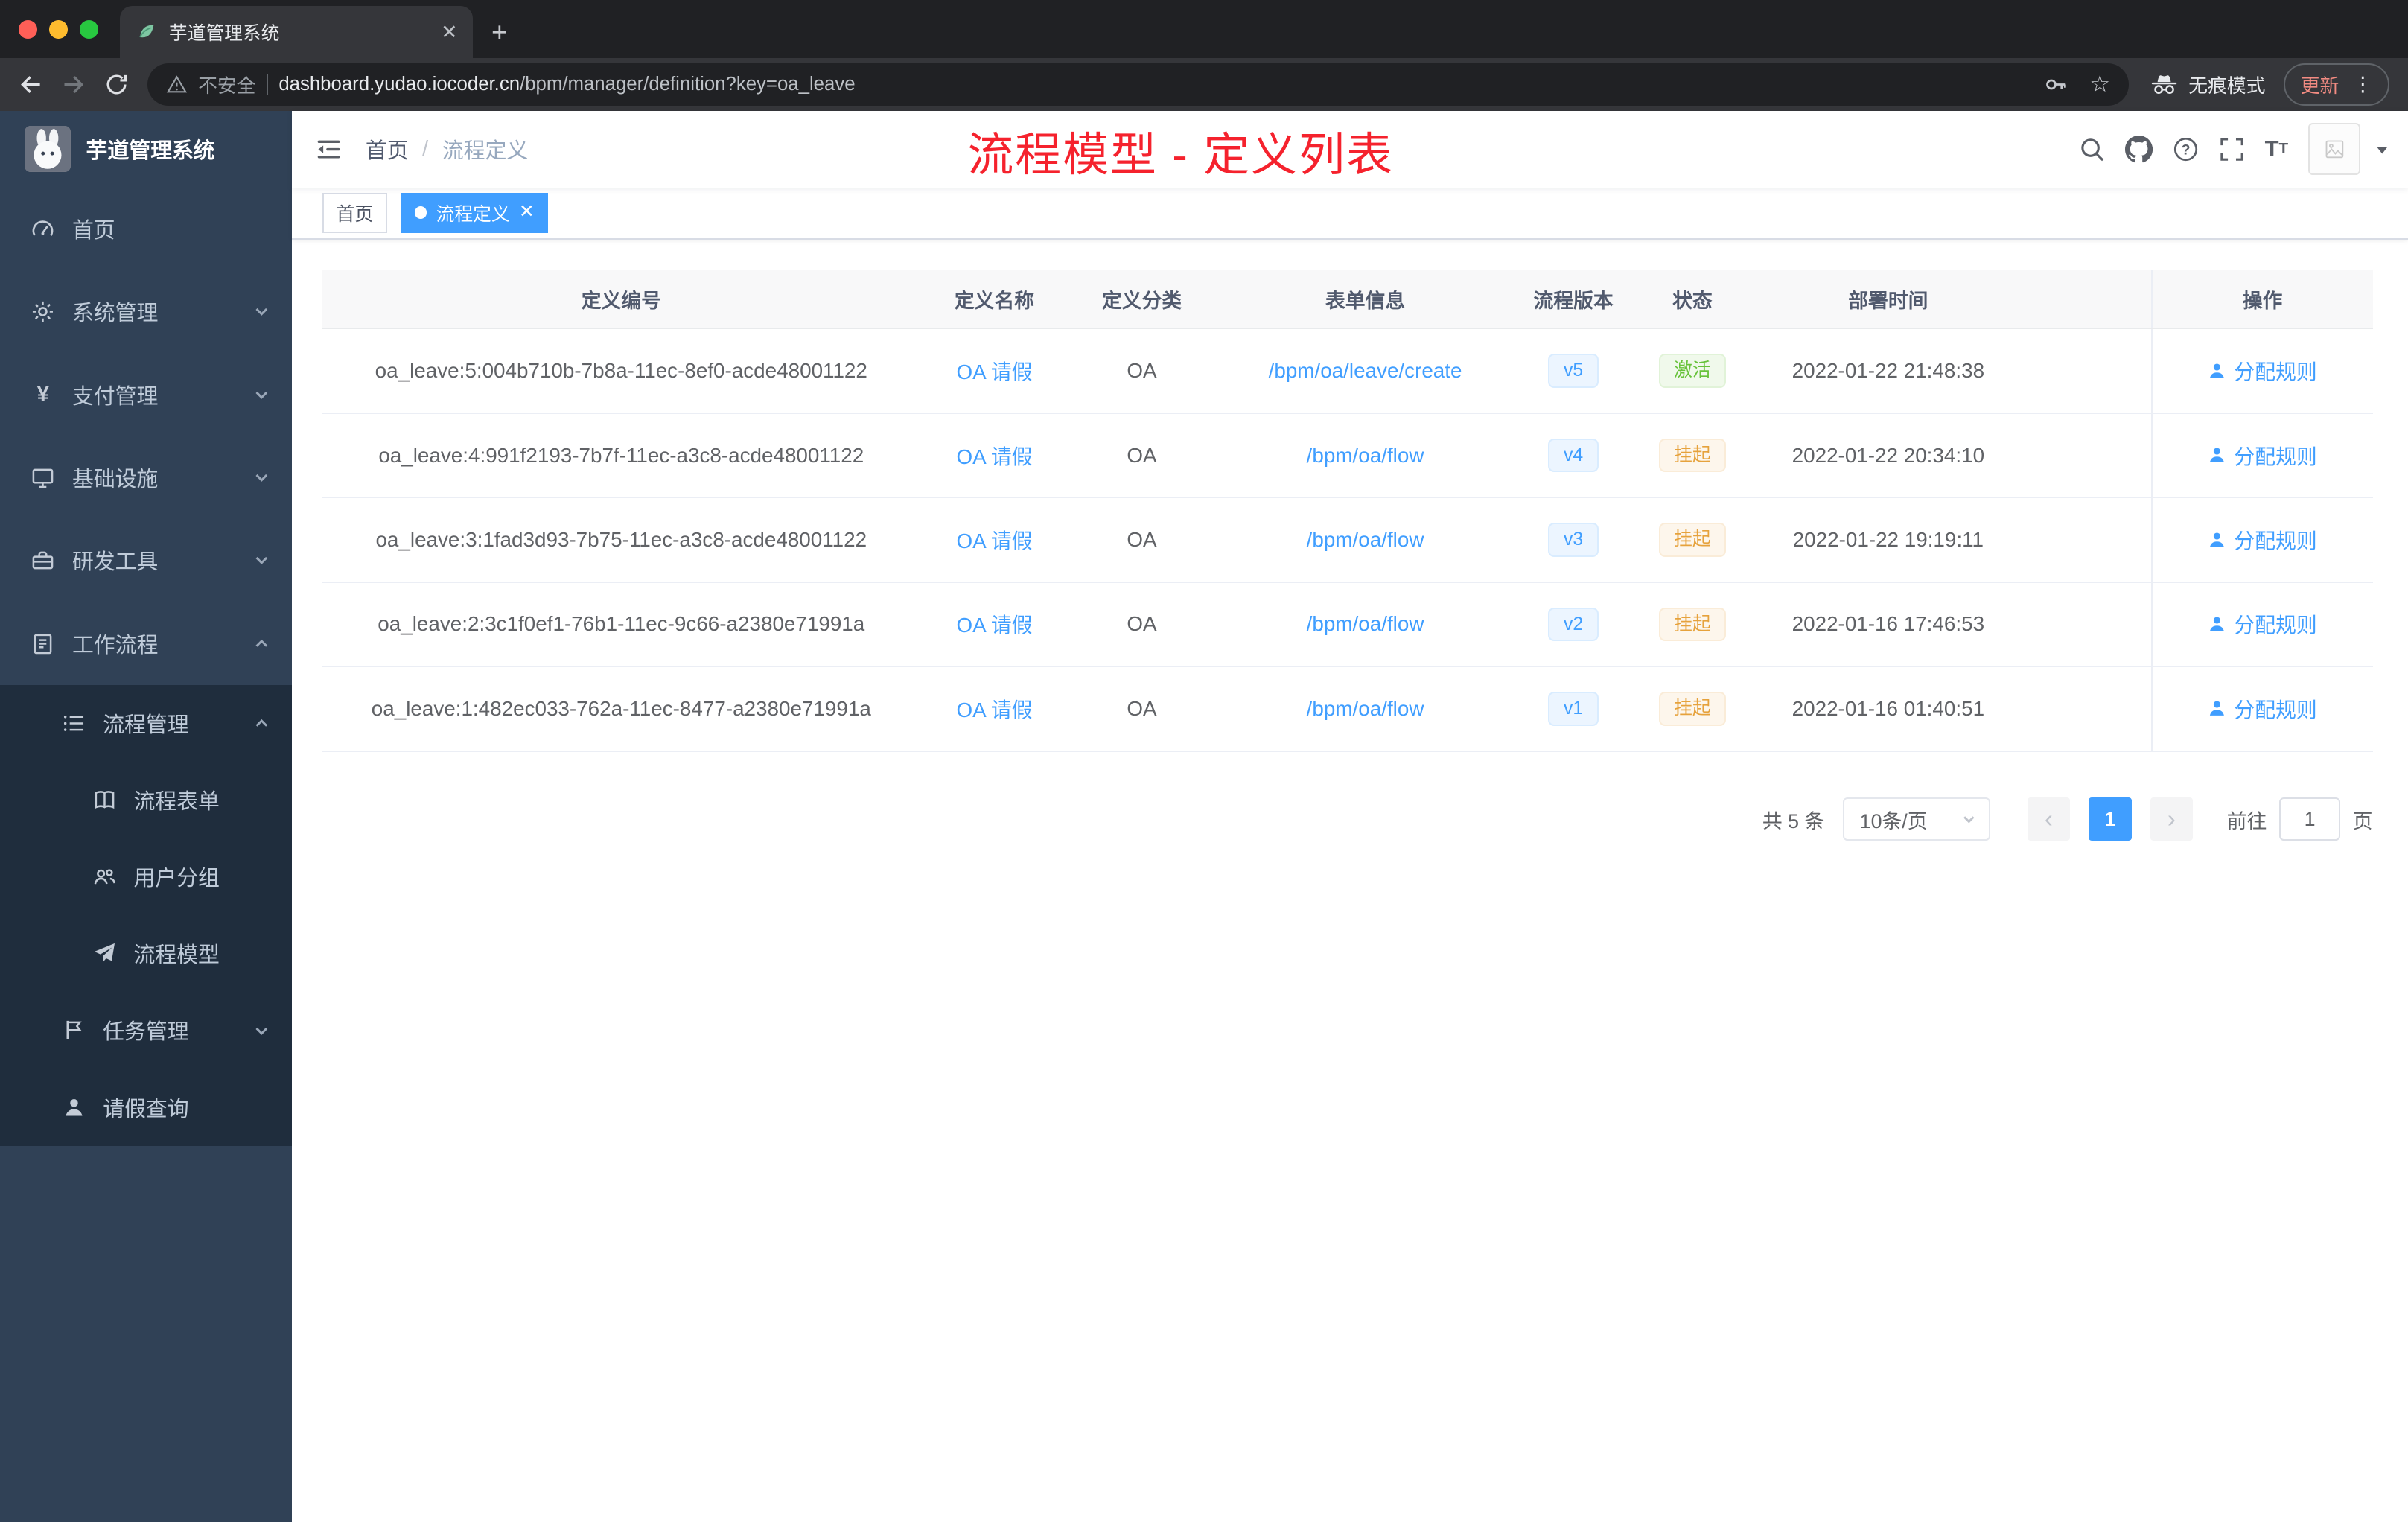 The image size is (2408, 1522). Describe the element at coordinates (296, 32) in the screenshot. I see `browser-tab: 芋道管理系统 ✕` at that location.